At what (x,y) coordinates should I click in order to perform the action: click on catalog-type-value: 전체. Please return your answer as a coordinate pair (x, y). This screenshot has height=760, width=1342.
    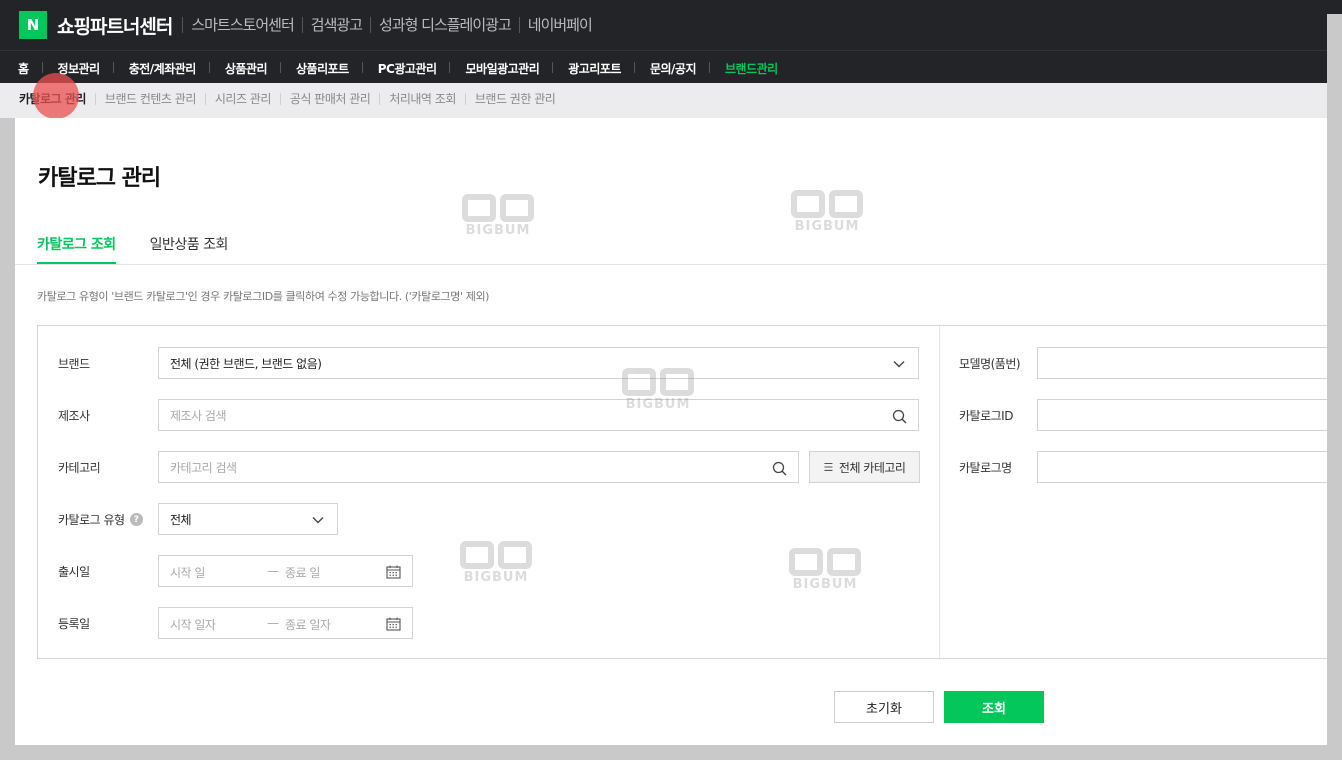
    Looking at the image, I should click on (181, 519).